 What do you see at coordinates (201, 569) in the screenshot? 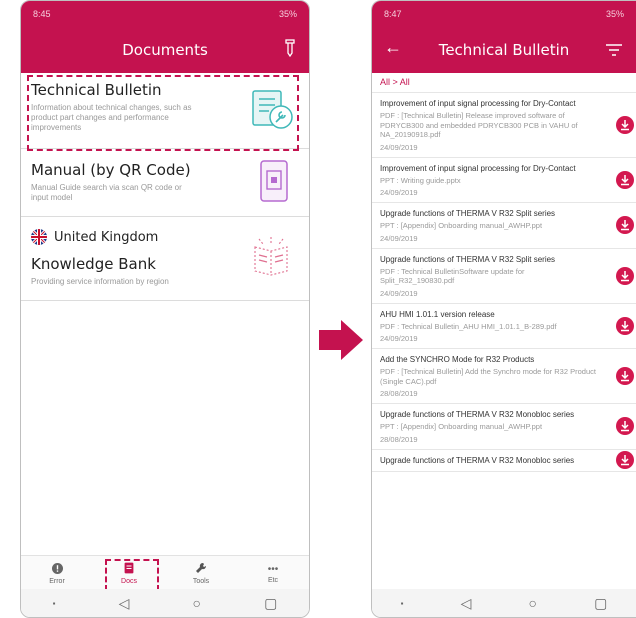
I see `tools-icon` at bounding box center [201, 569].